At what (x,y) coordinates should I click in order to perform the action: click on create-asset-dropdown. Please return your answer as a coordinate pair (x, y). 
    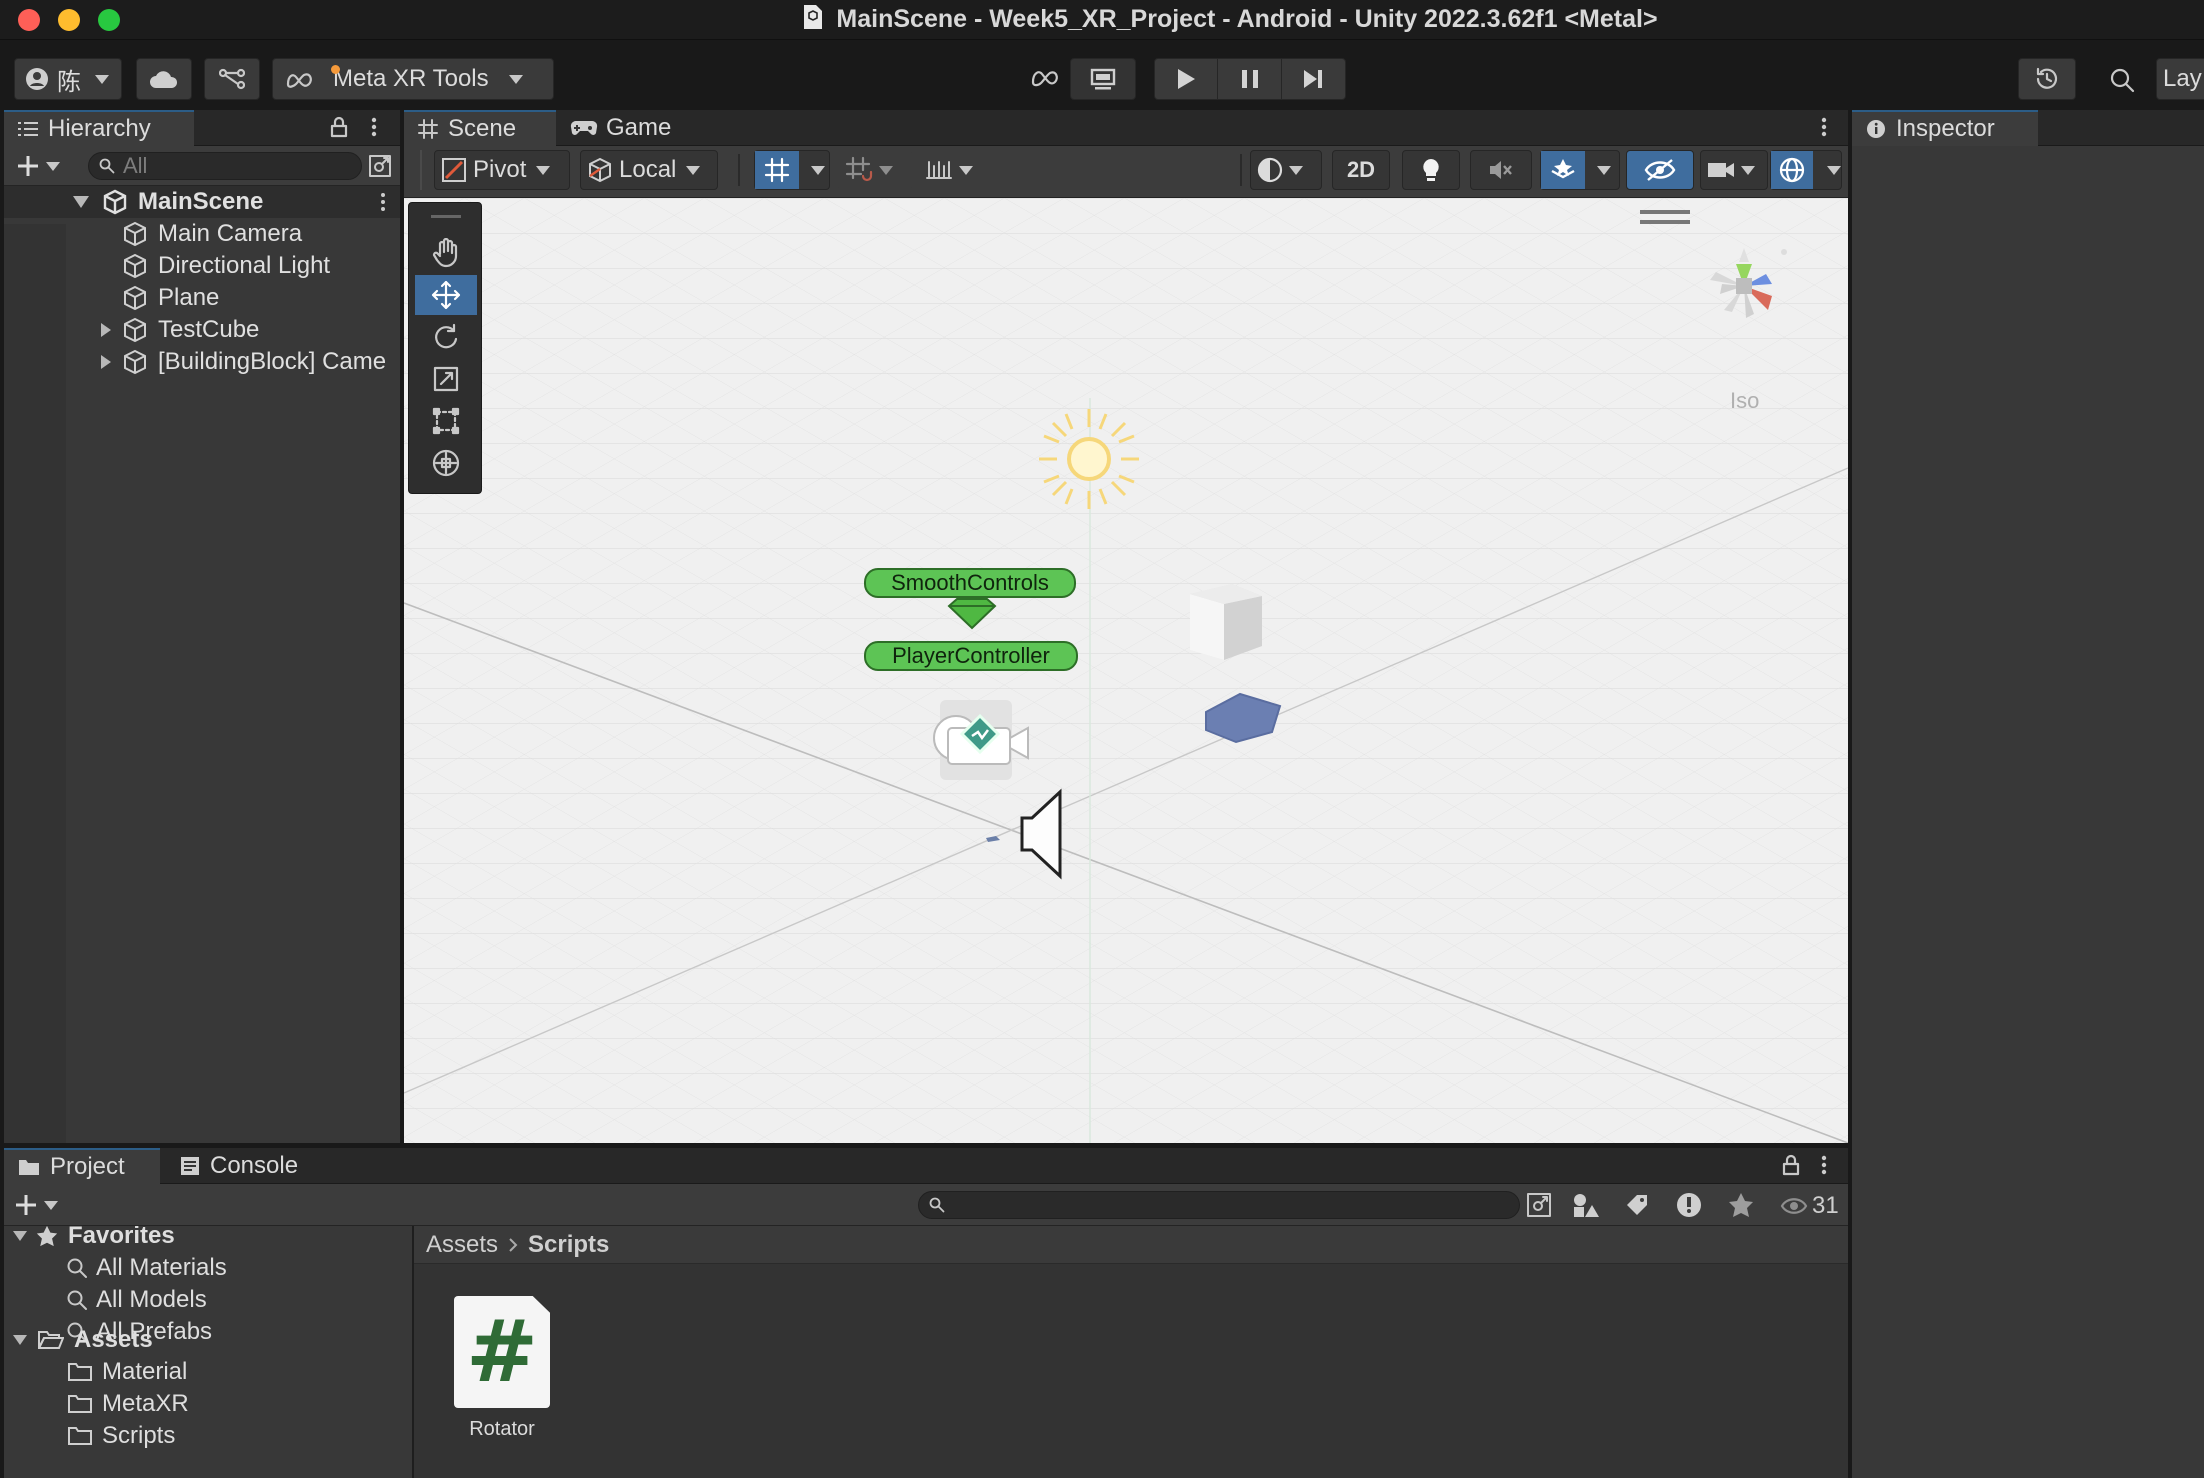
    Looking at the image, I should click on (36, 1205).